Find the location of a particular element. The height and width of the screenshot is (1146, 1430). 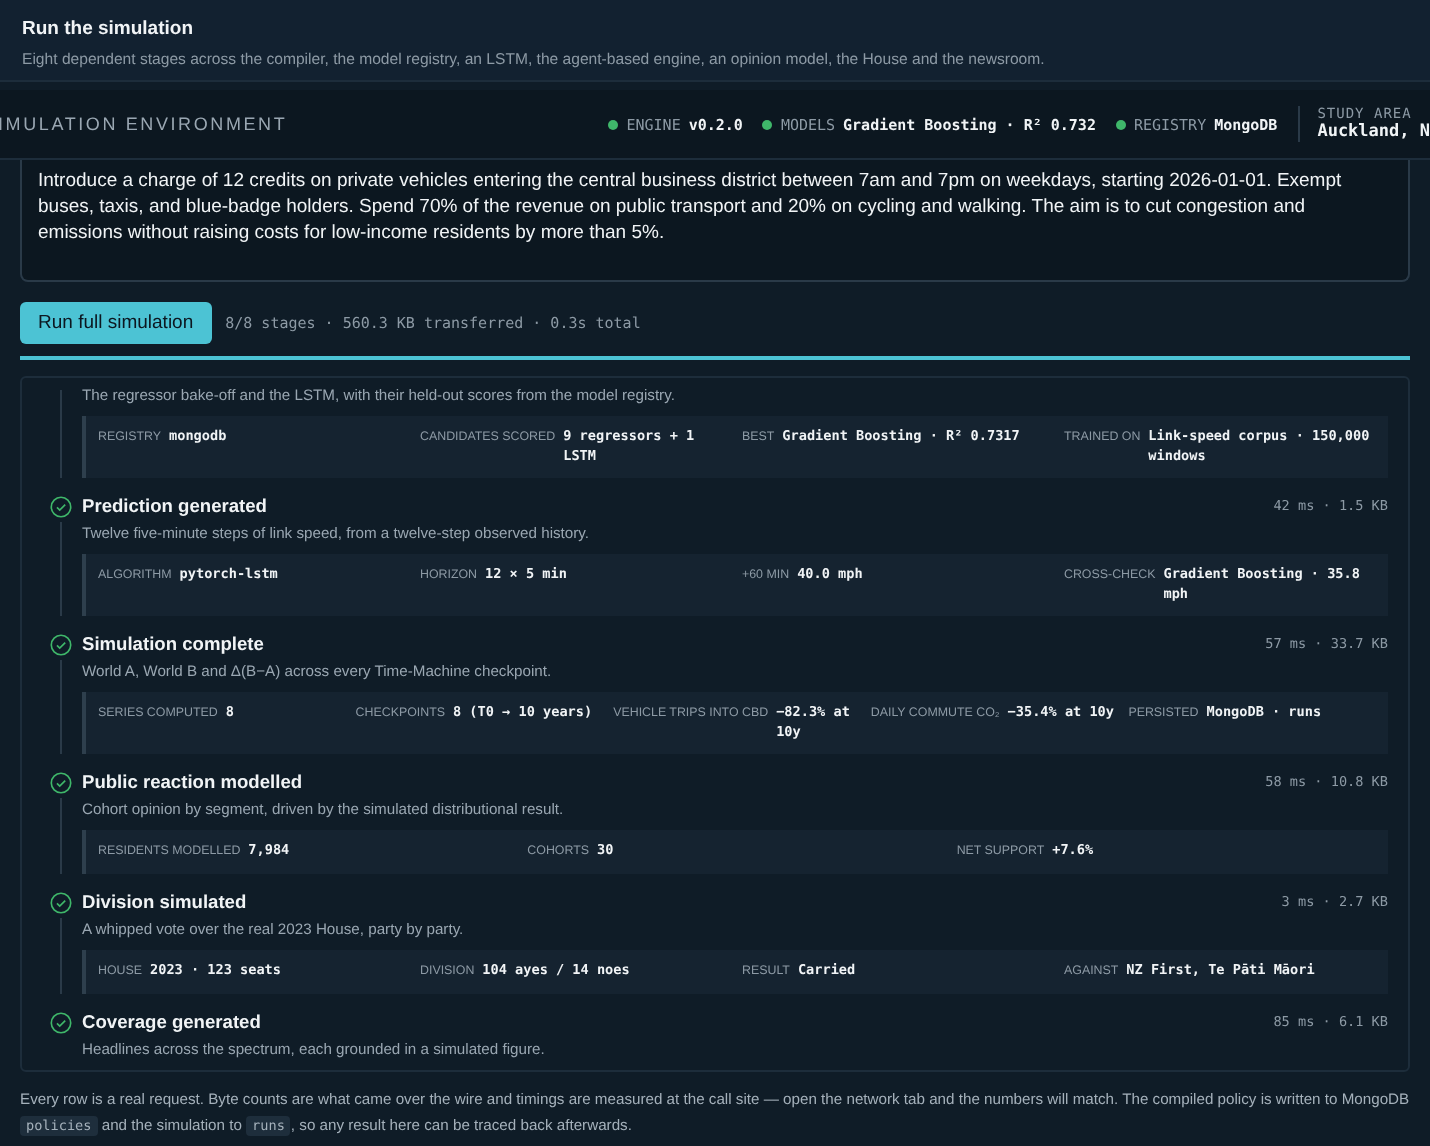

stage-title: Prediction generated is located at coordinates (174, 506).